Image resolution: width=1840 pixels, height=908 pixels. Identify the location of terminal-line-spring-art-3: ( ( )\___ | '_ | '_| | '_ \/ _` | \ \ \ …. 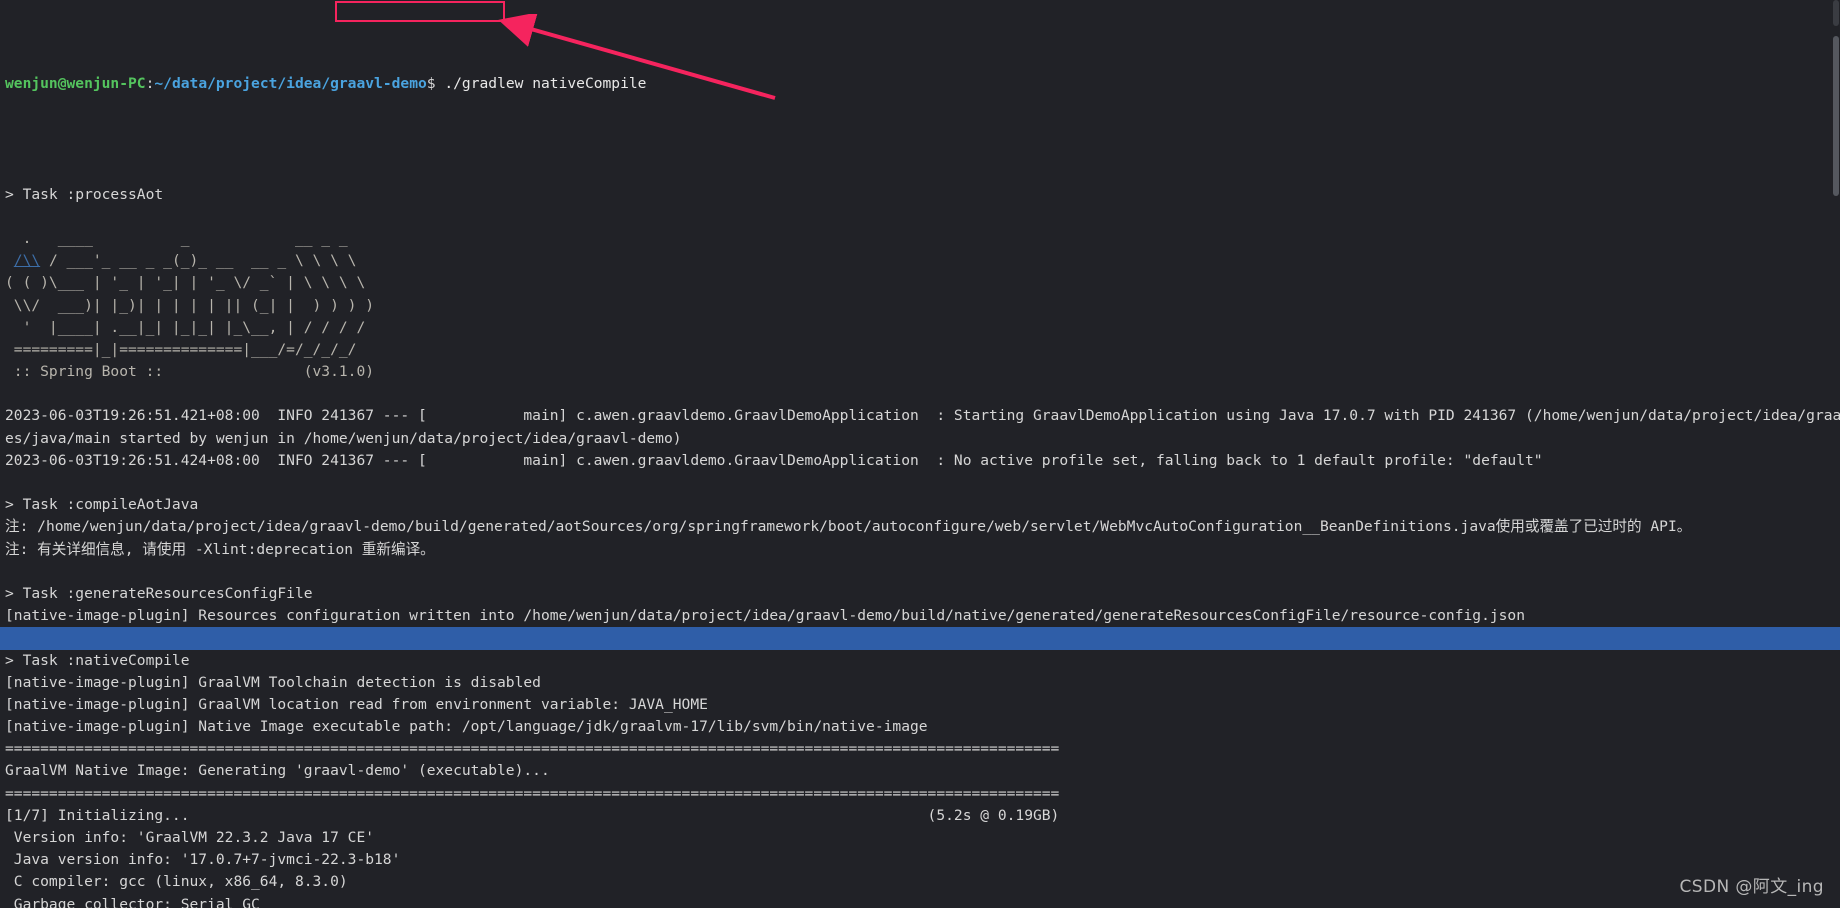
(185, 283).